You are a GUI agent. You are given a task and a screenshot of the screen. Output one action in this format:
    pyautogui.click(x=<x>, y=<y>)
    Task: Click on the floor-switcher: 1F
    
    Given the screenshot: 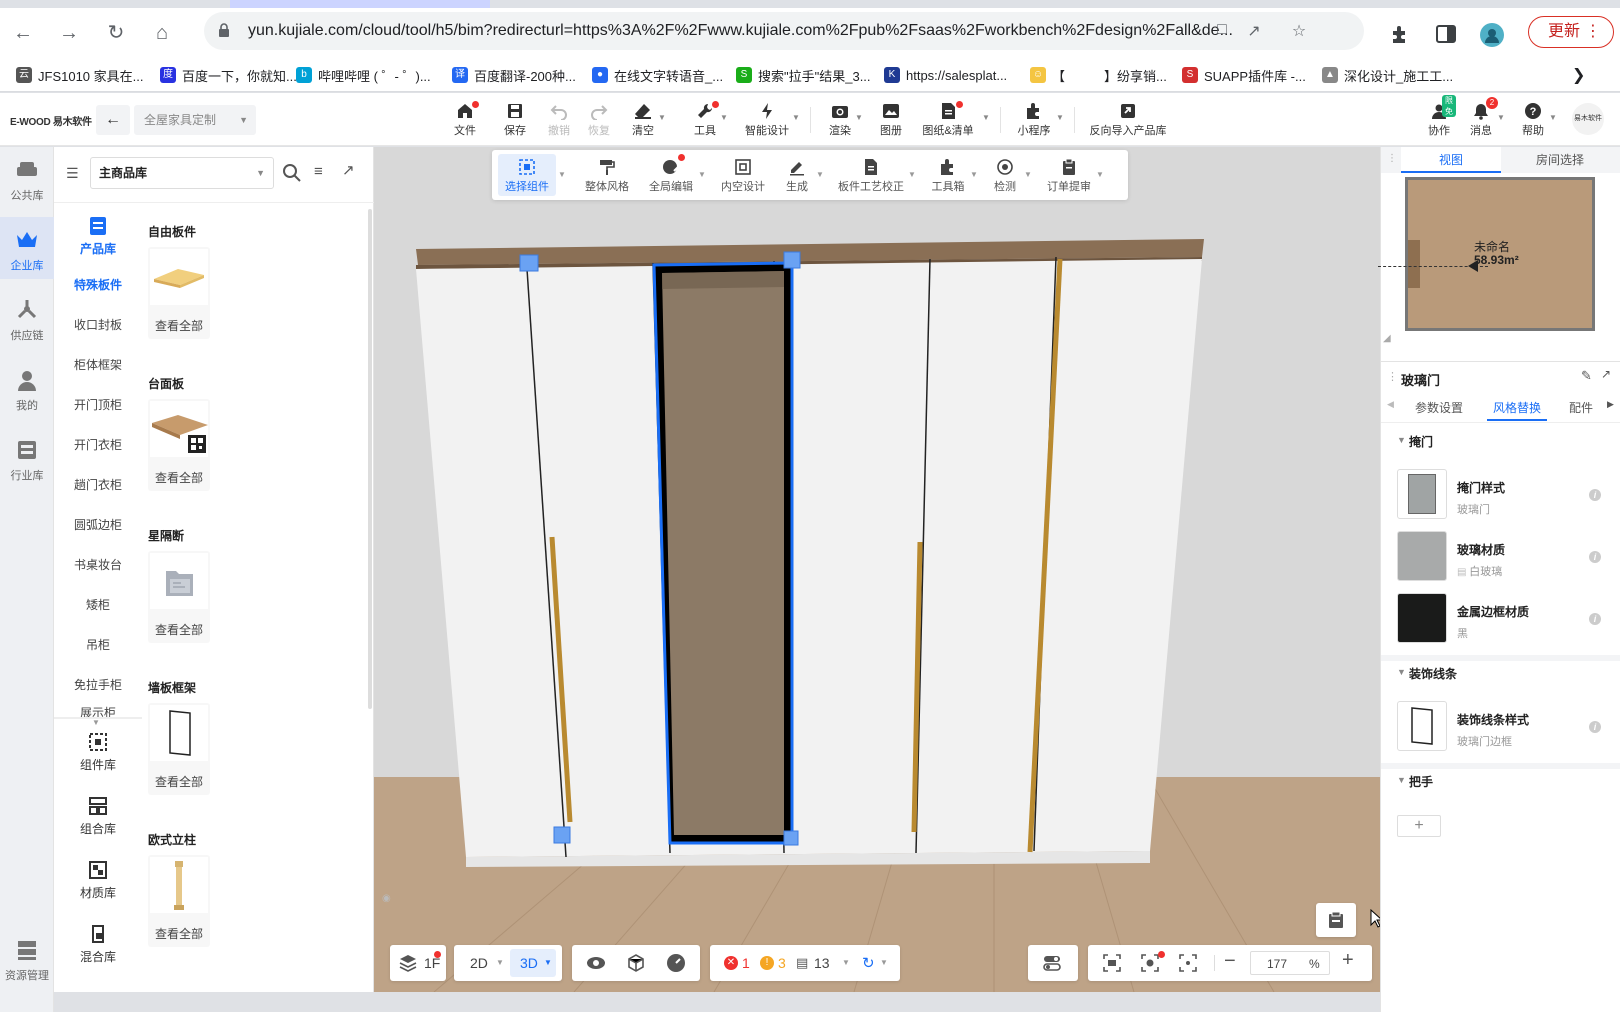 What is the action you would take?
    pyautogui.click(x=418, y=963)
    